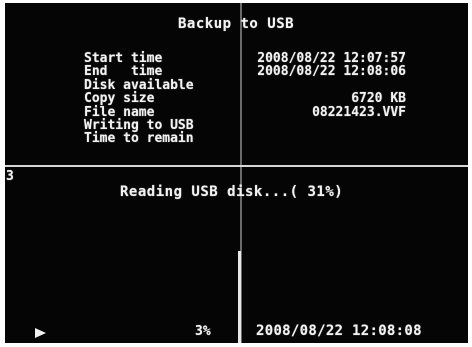 The height and width of the screenshot is (347, 472). Describe the element at coordinates (359, 112) in the screenshot. I see `file-name-value: 08221423.VVF` at that location.